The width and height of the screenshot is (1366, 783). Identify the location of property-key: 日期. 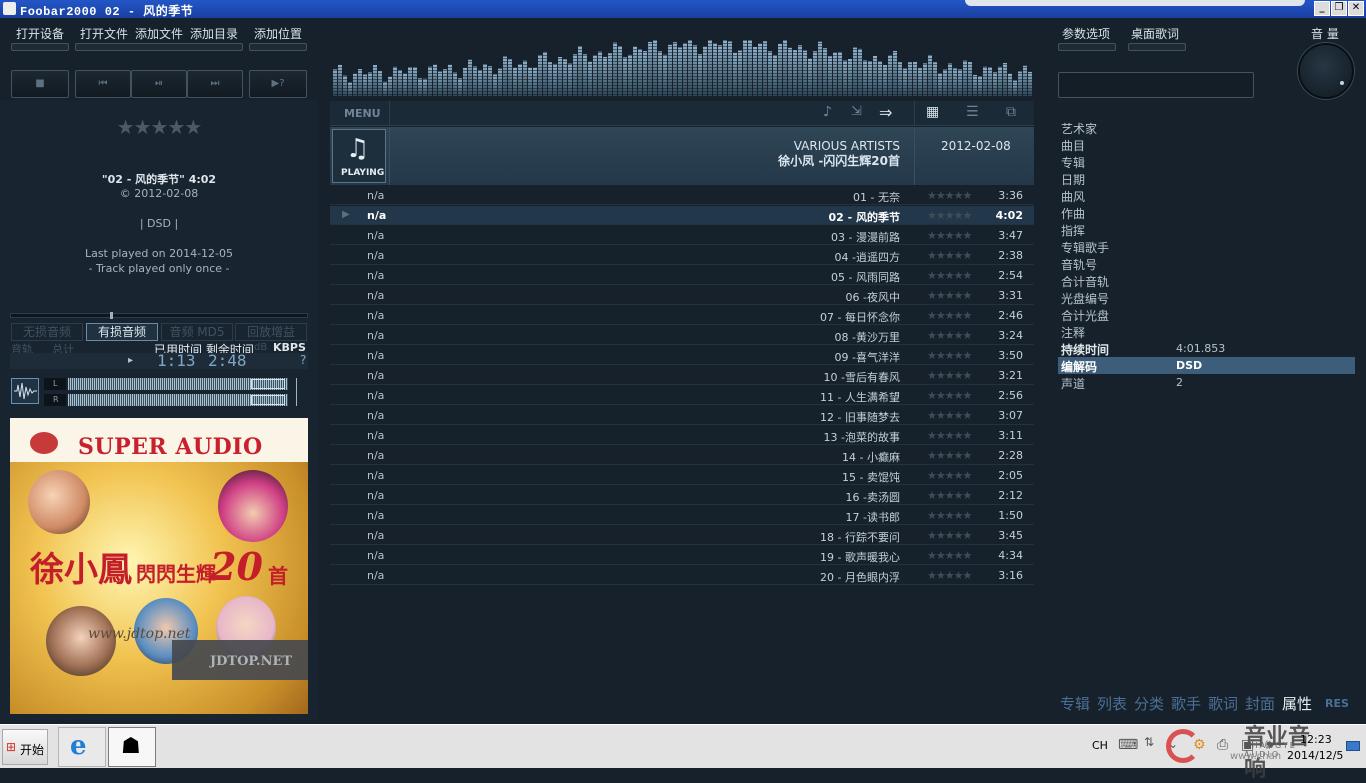
(1073, 179).